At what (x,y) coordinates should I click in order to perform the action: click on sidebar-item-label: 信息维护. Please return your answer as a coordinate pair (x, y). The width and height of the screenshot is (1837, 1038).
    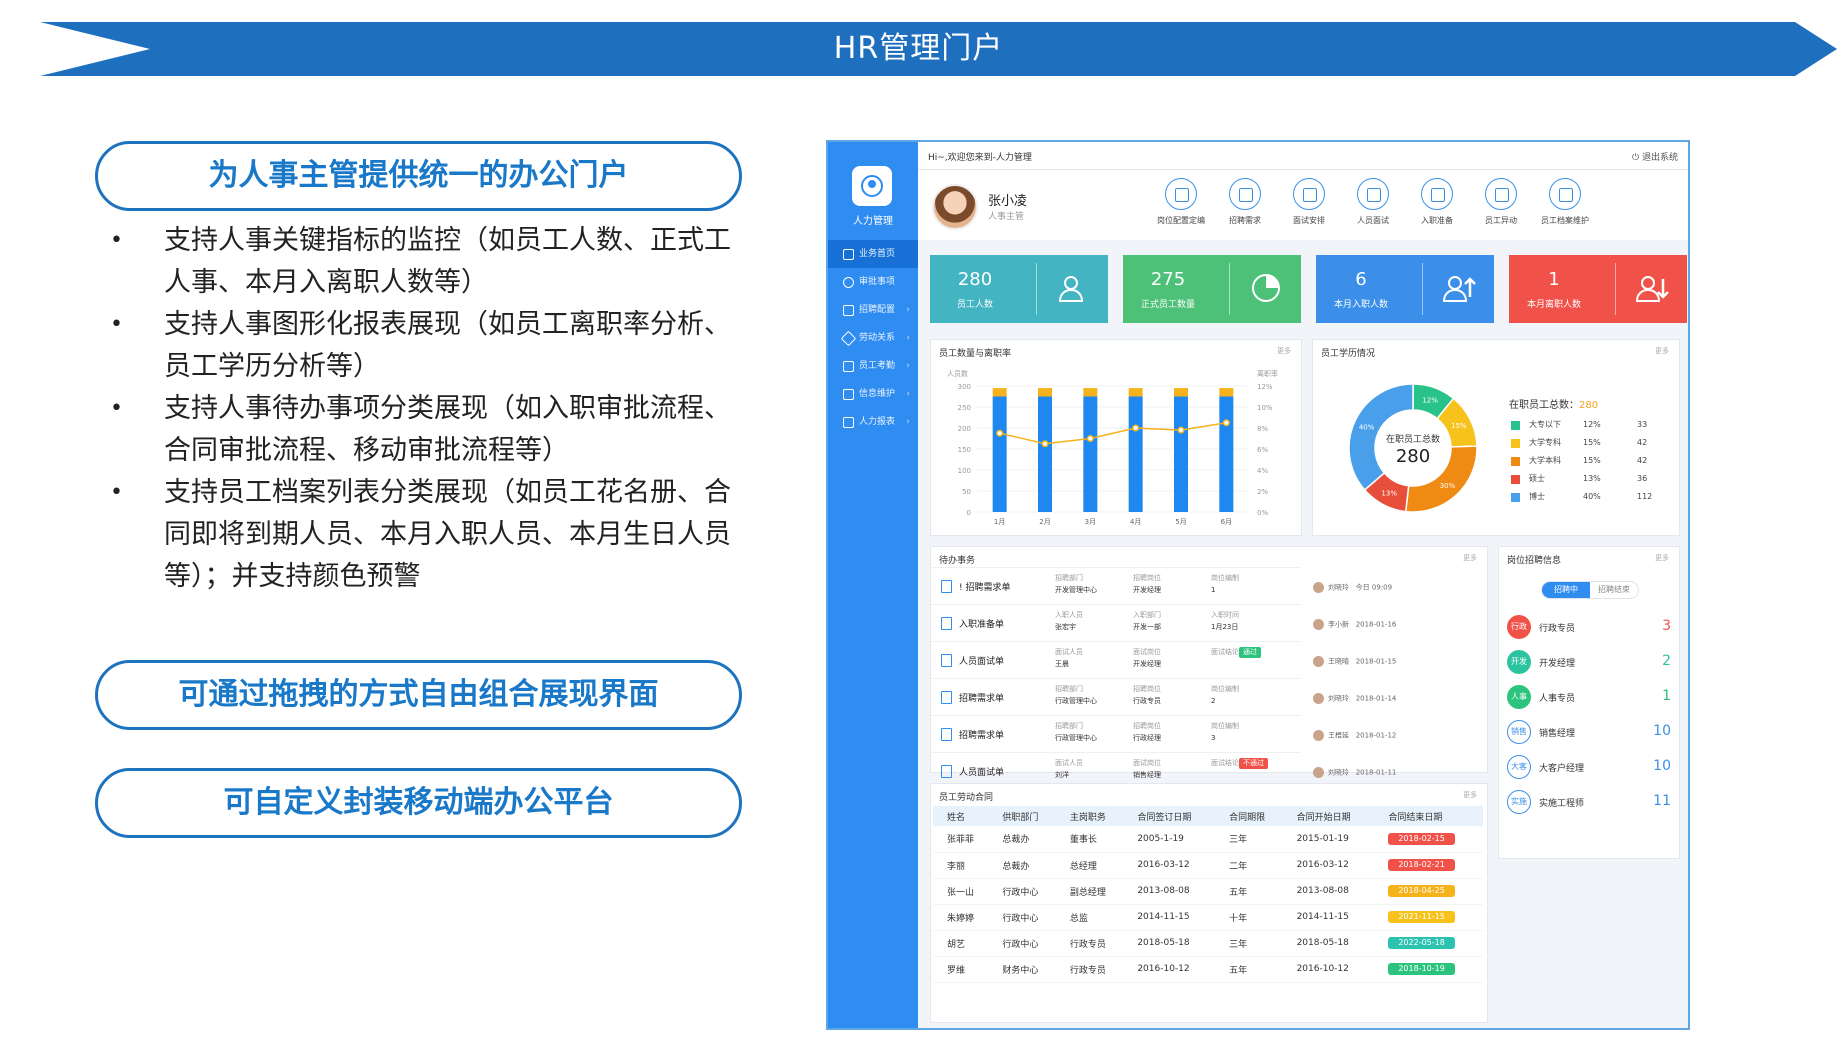
    Looking at the image, I should click on (877, 394).